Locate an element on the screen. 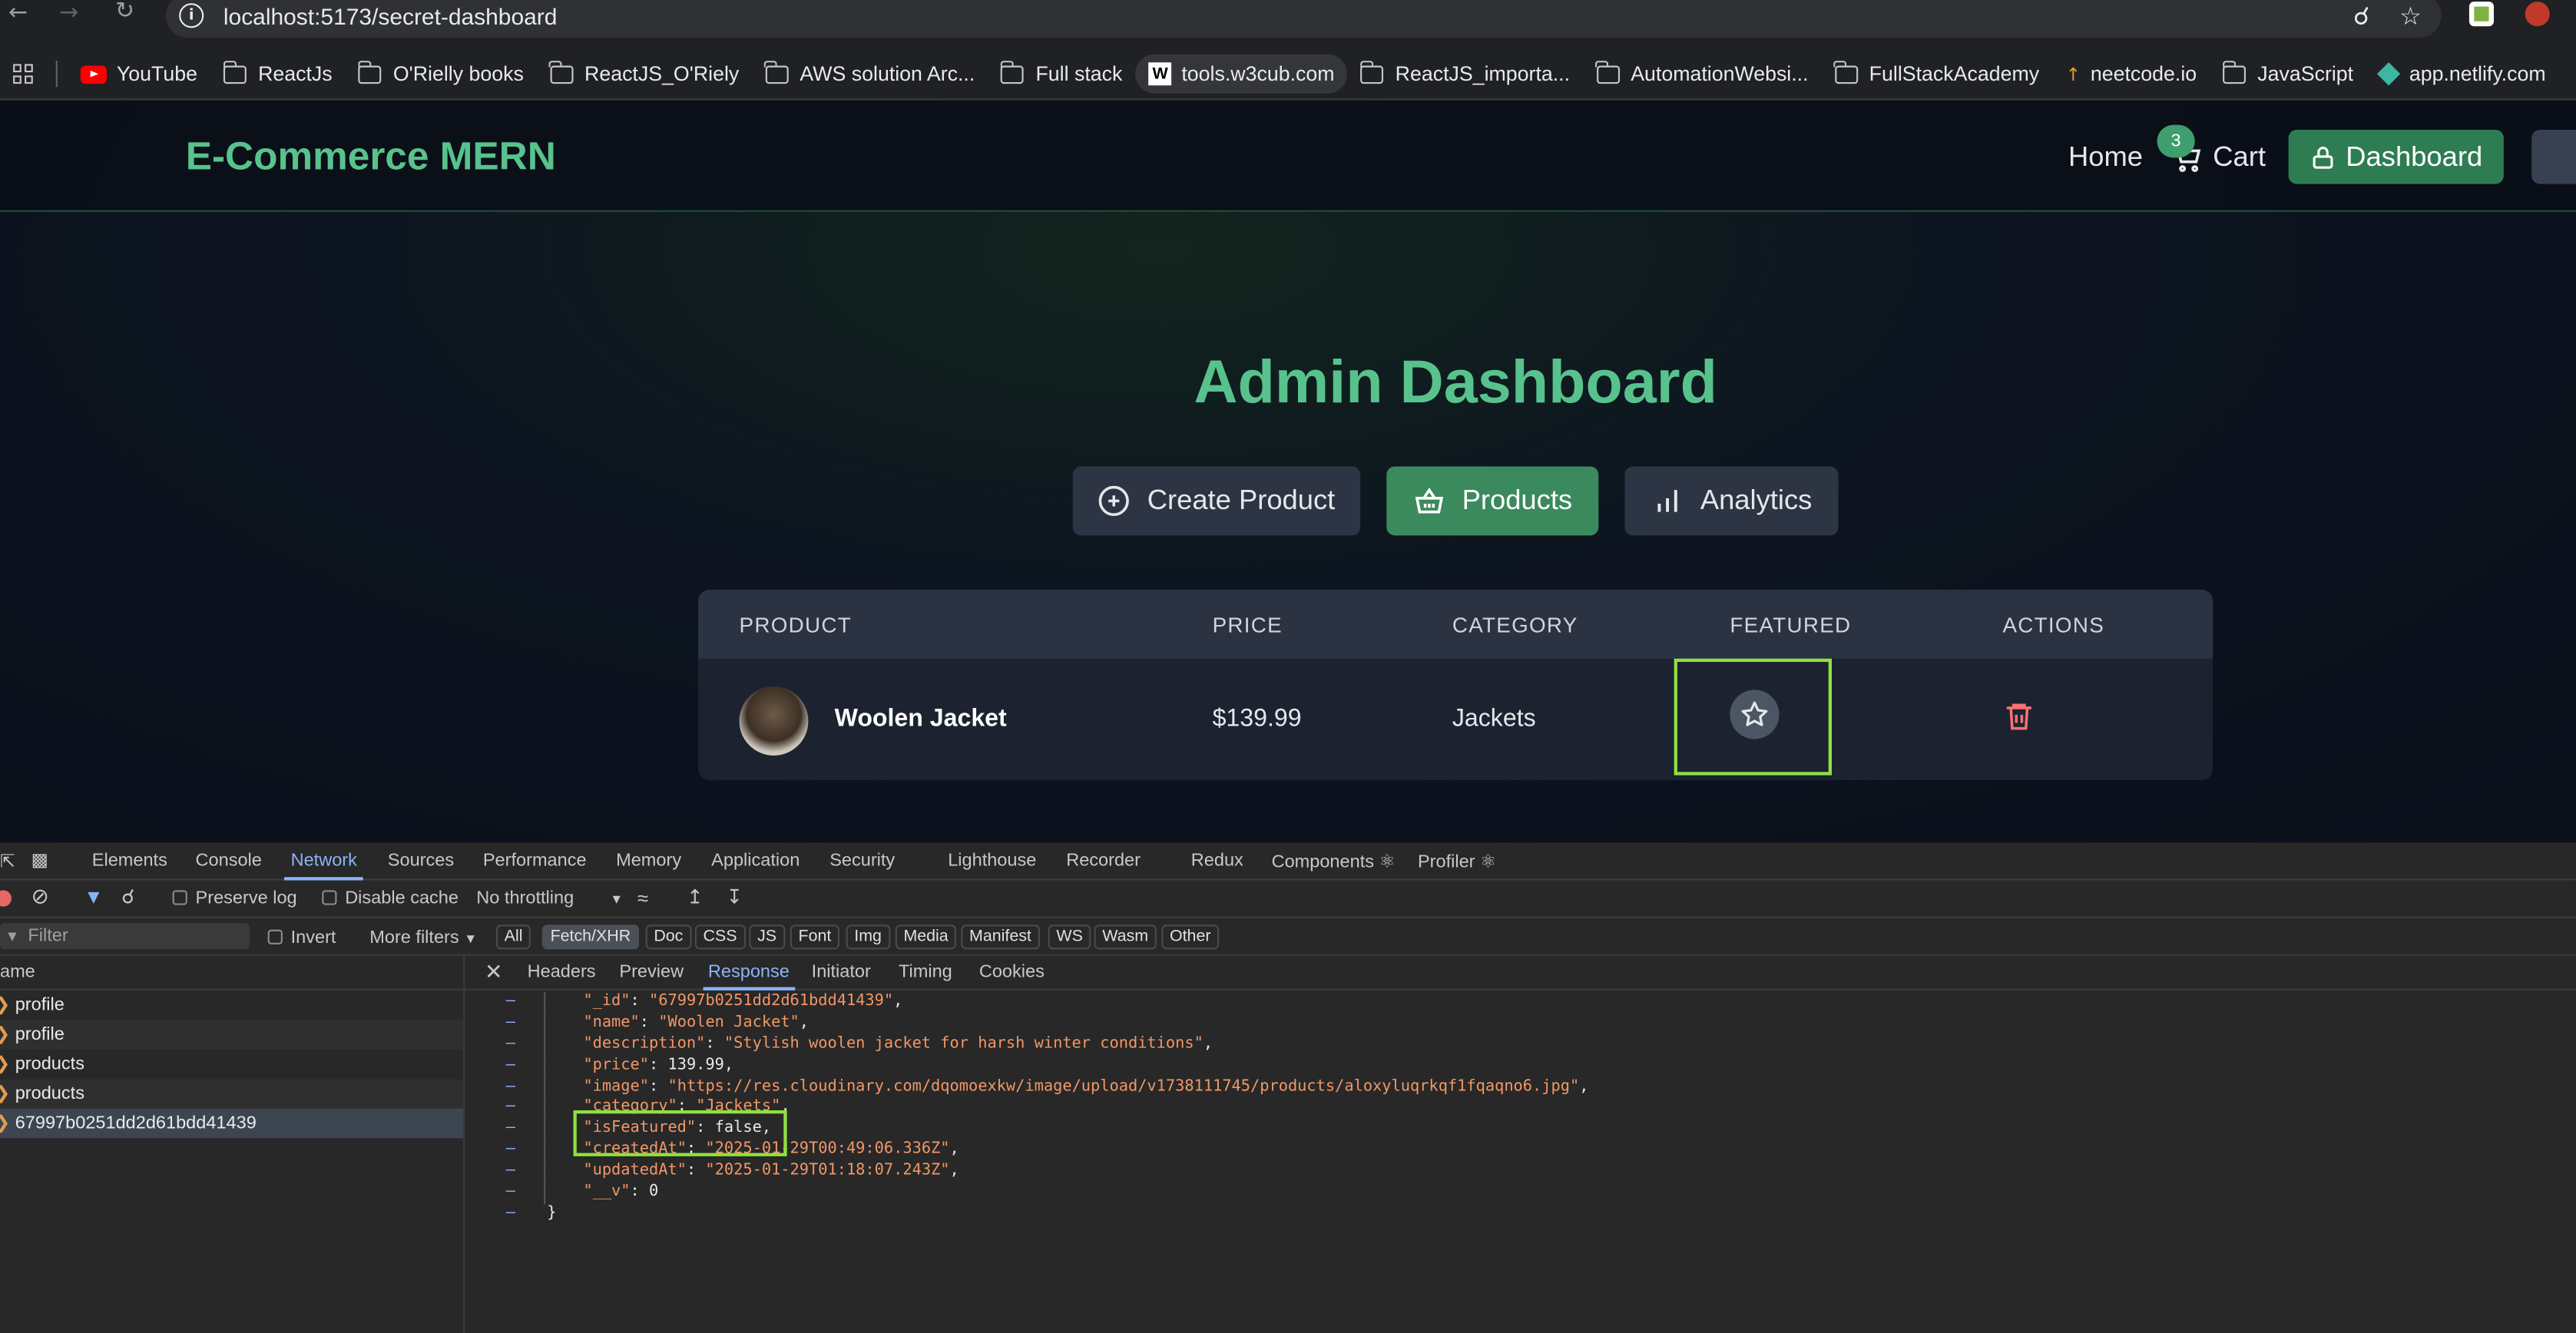 The image size is (2576, 1333). devtools-tab: Components ⚛ is located at coordinates (1334, 862).